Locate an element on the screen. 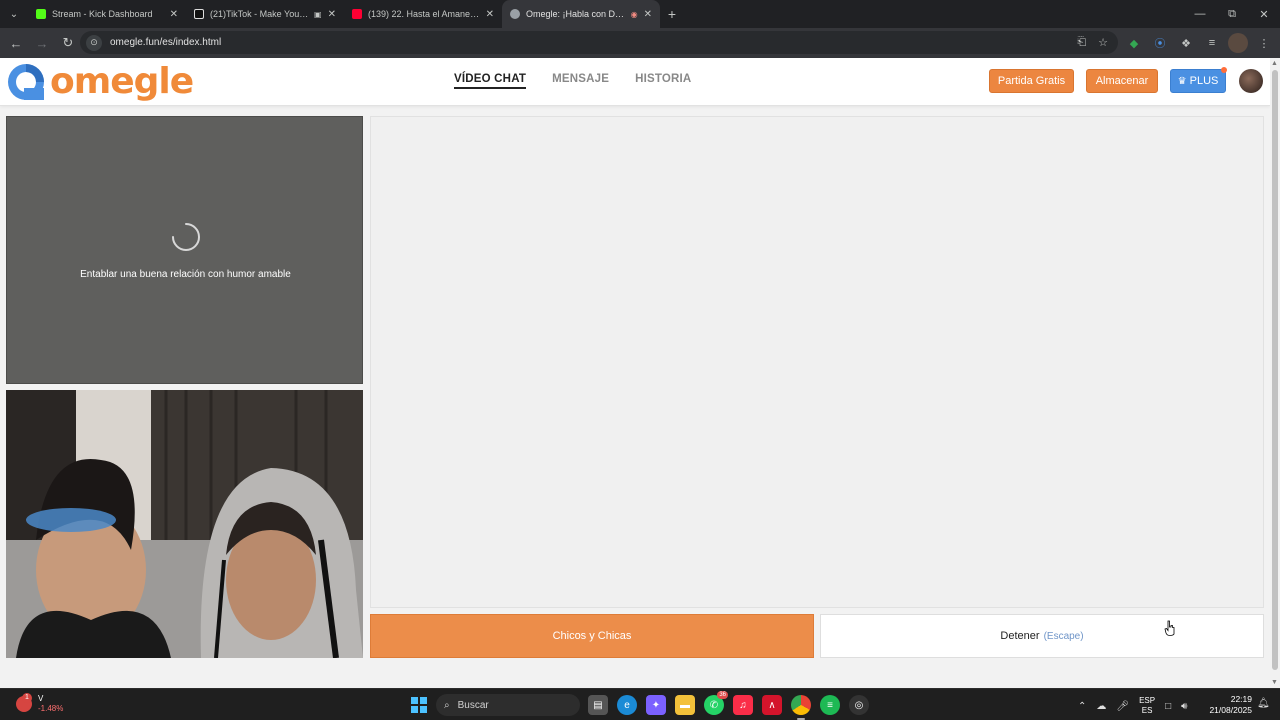 Image resolution: width=1280 pixels, height=720 pixels. window-controls: — ⧉ ✕ is located at coordinates (1232, 14).